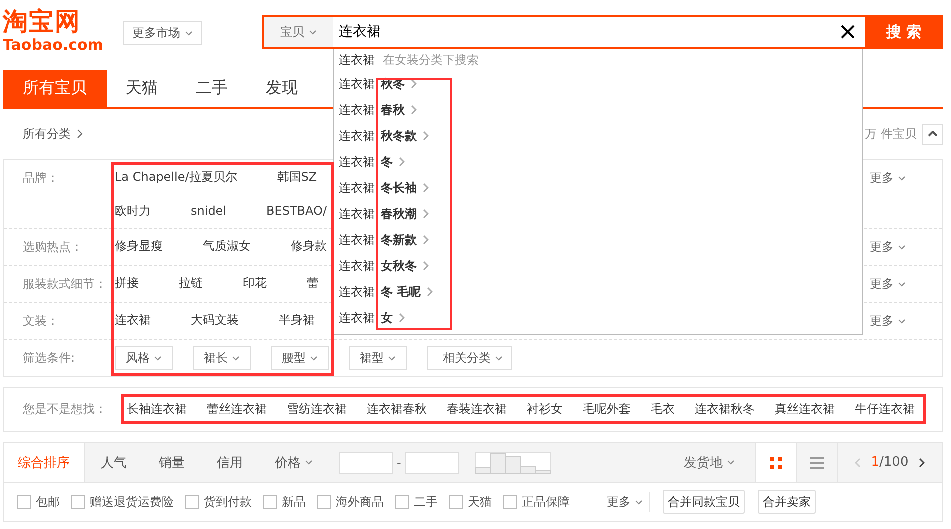 The image size is (951, 529). I want to click on suggestion-link: 蕾丝连衣裙, so click(237, 409).